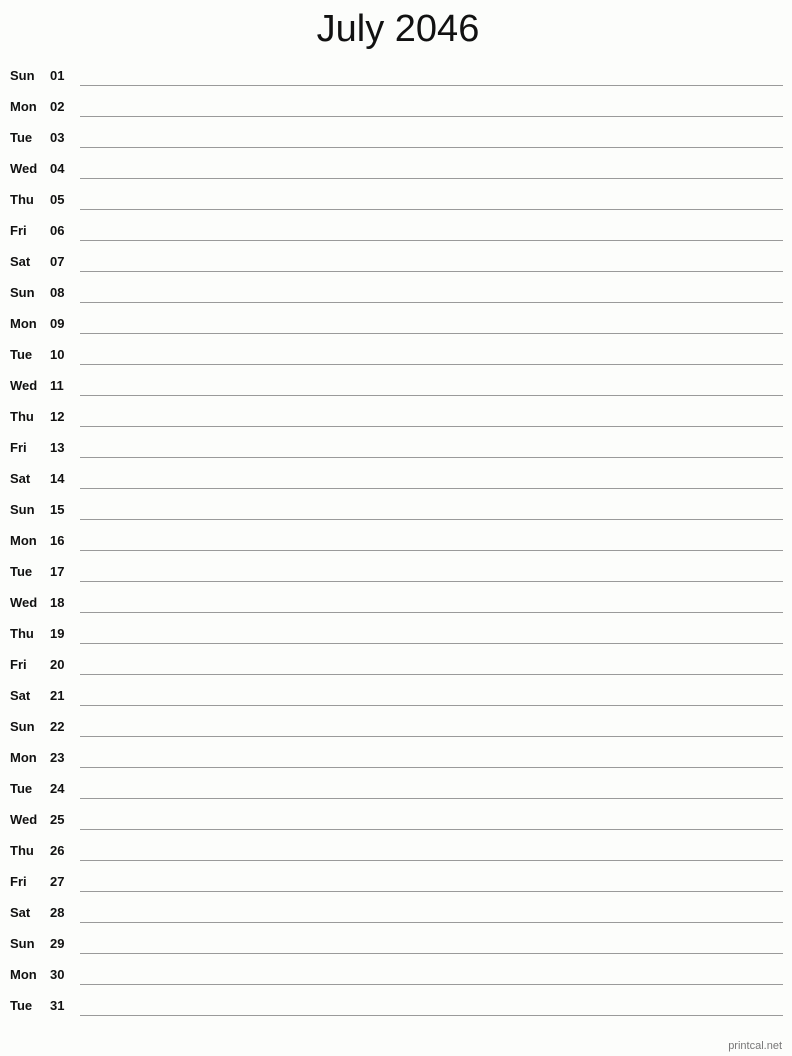 The image size is (792, 1056). What do you see at coordinates (57, 292) in the screenshot?
I see `day-number-label: 08` at bounding box center [57, 292].